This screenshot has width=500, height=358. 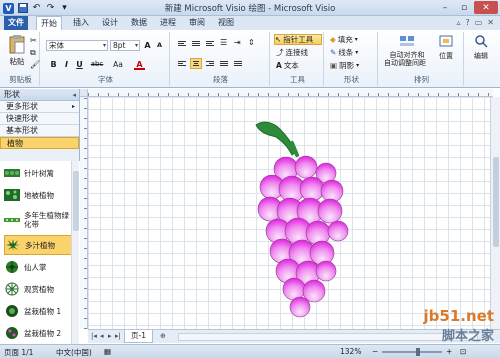 What do you see at coordinates (159, 45) in the screenshot?
I see `shrink-font-button: A` at bounding box center [159, 45].